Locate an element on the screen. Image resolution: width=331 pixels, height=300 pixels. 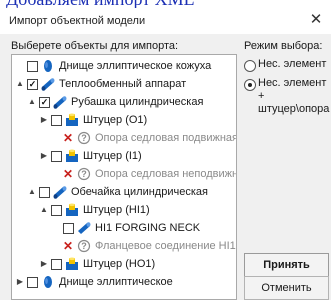
tree-item: ▲ Обечайка цилиндрическая is located at coordinates (124, 192).